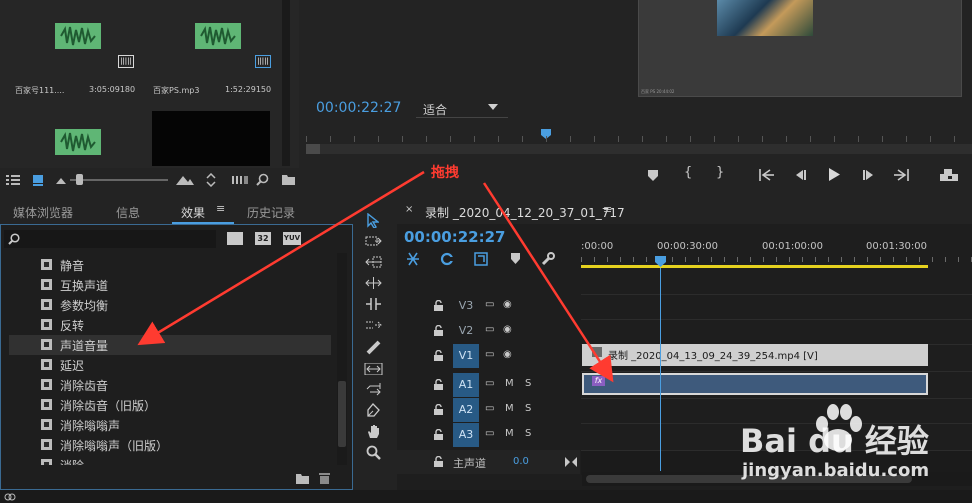 This screenshot has width=972, height=503. Describe the element at coordinates (324, 478) in the screenshot. I see `trash-icon` at that location.